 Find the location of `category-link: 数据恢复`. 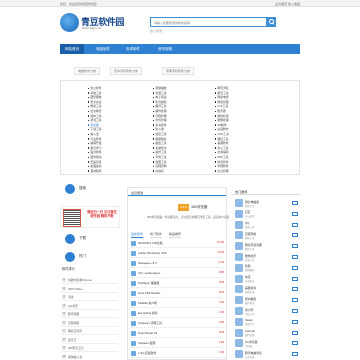

category-link: 数据恢复 is located at coordinates (160, 139).